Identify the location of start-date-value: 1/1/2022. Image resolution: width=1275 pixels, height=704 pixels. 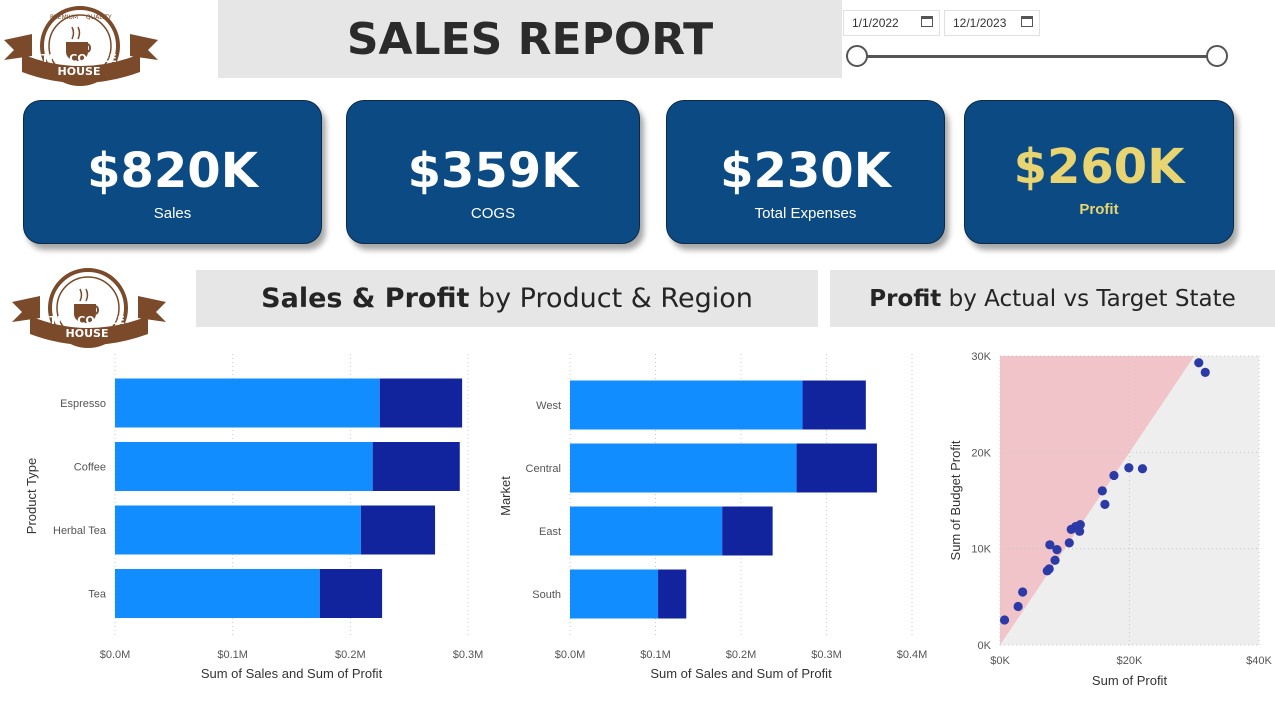
(875, 23).